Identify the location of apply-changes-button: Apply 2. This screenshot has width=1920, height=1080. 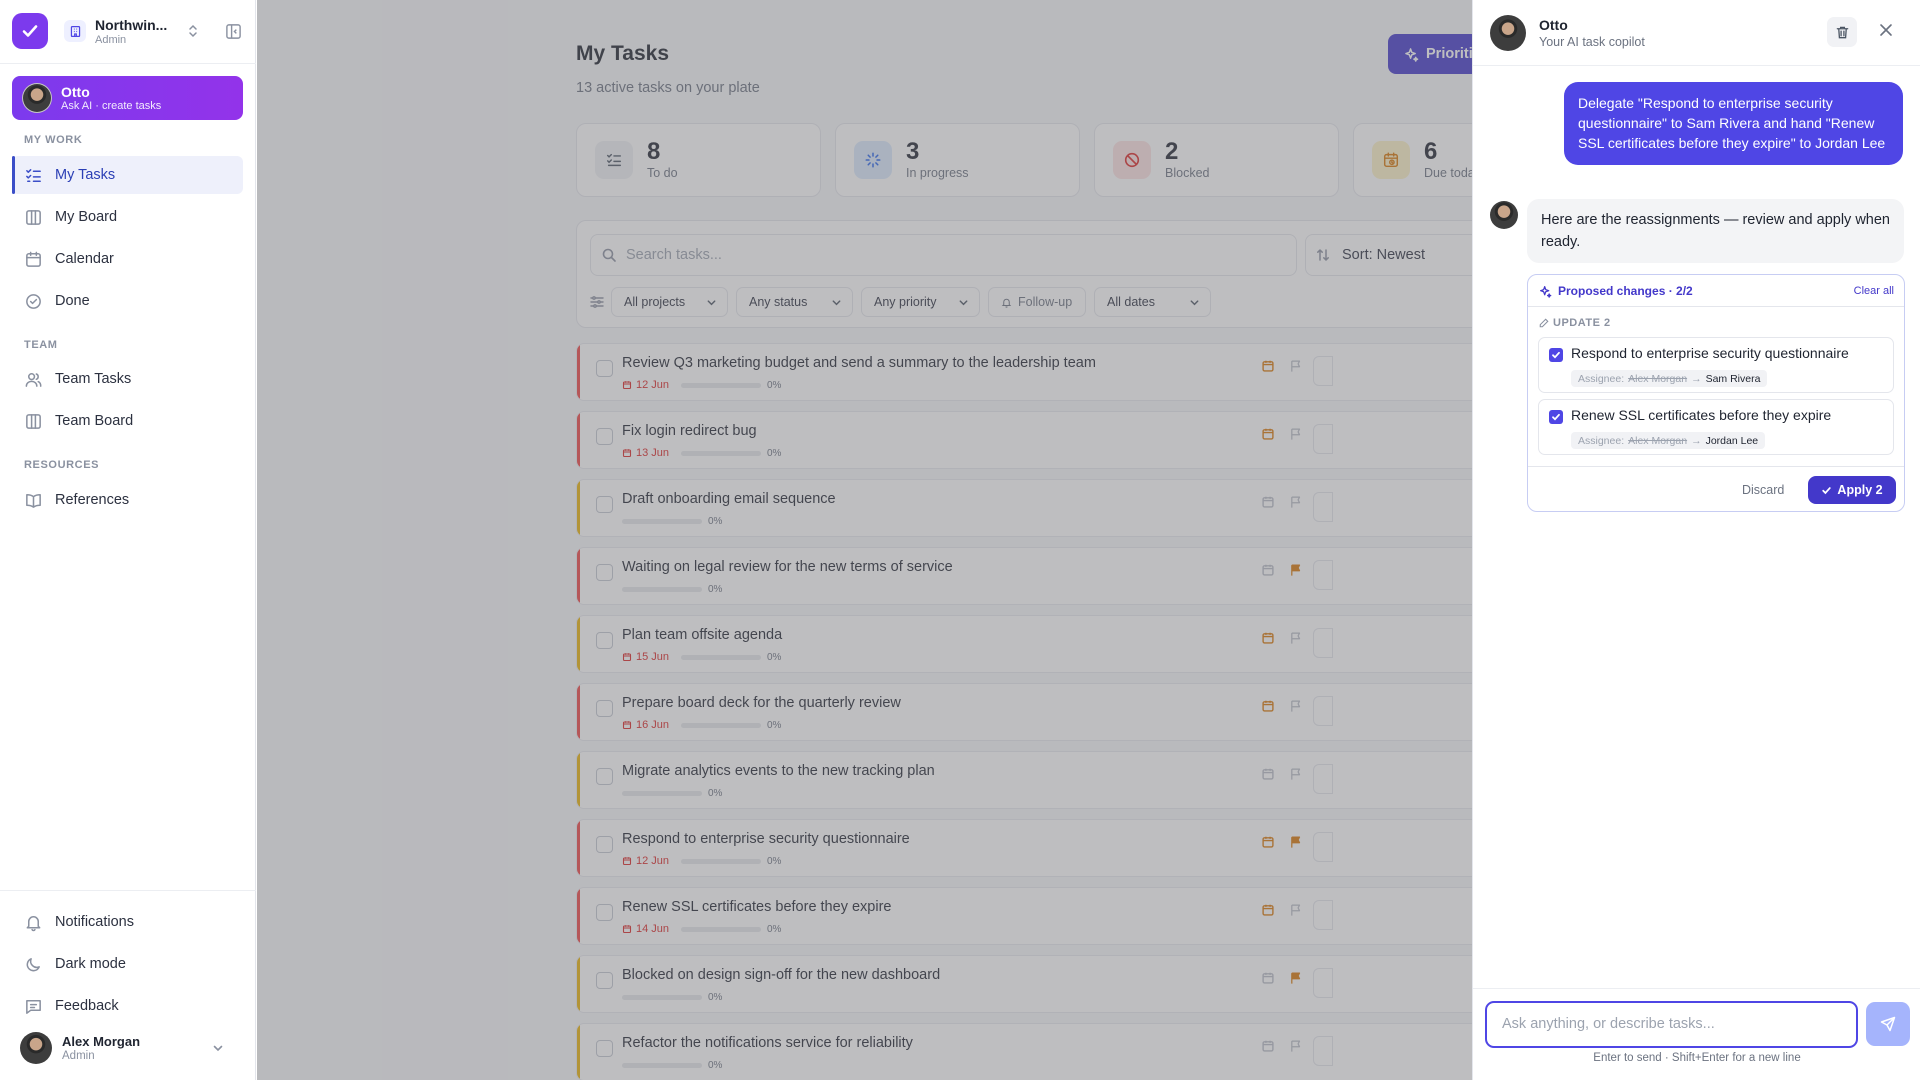
(1852, 490).